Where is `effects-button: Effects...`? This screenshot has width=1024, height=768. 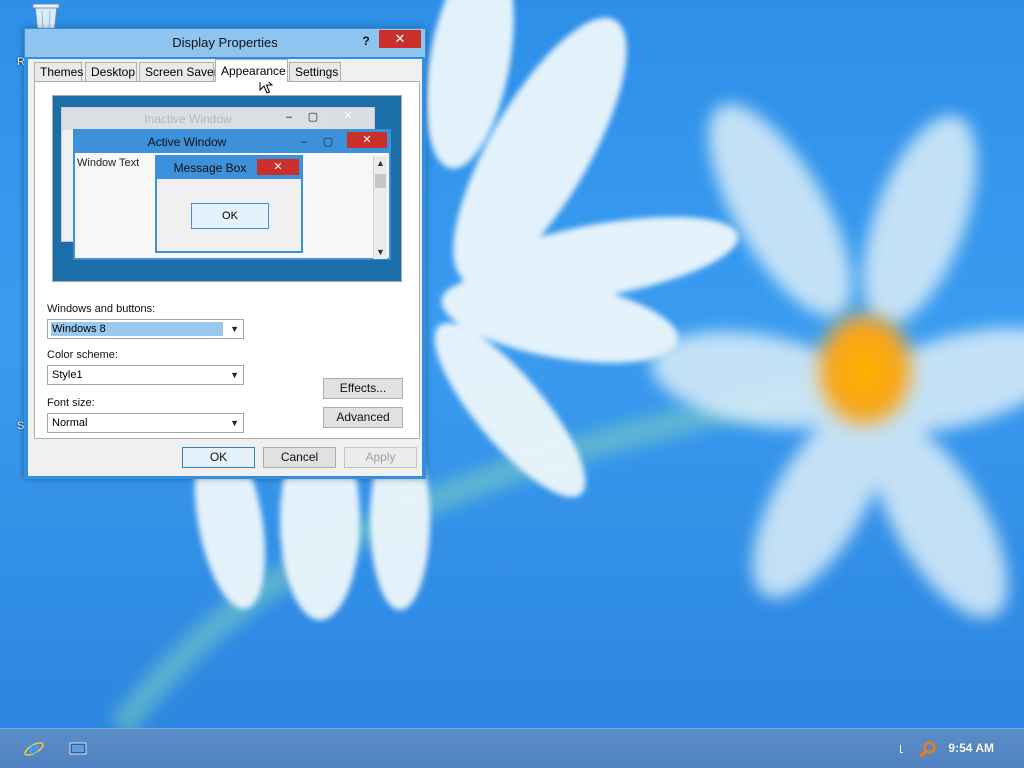
effects-button: Effects... is located at coordinates (363, 388).